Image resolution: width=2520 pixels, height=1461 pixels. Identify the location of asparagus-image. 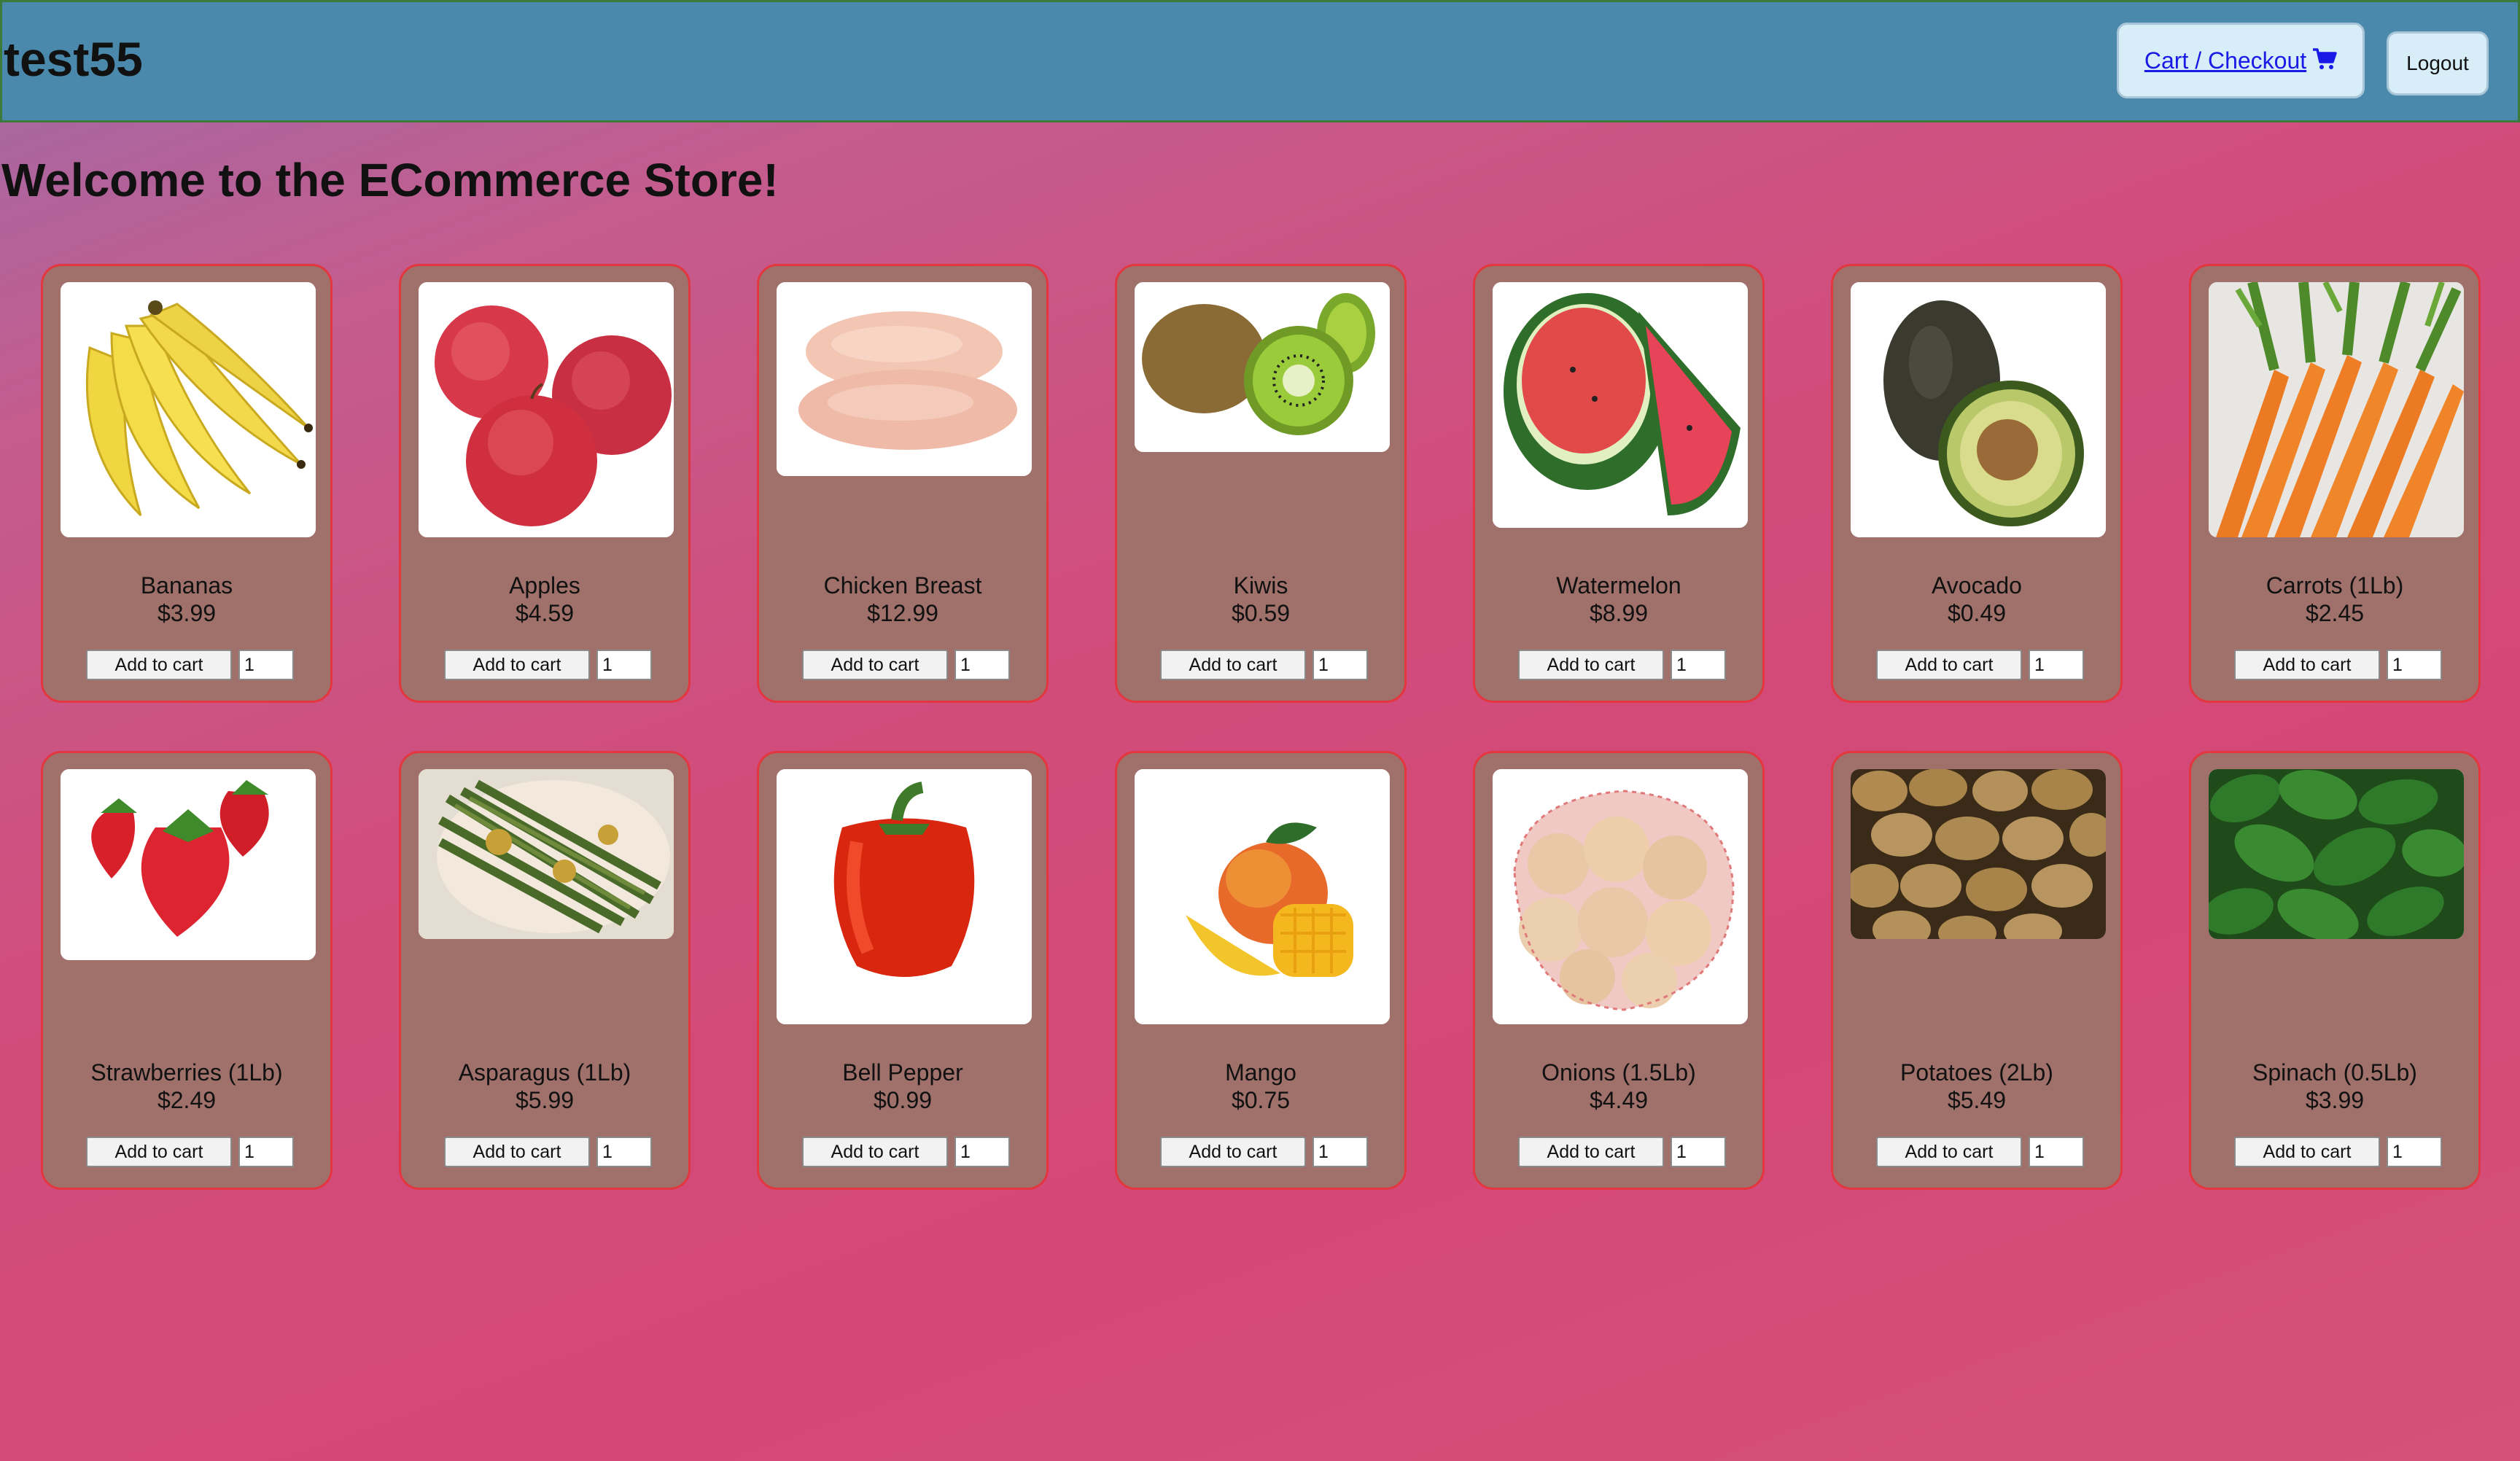
(546, 854).